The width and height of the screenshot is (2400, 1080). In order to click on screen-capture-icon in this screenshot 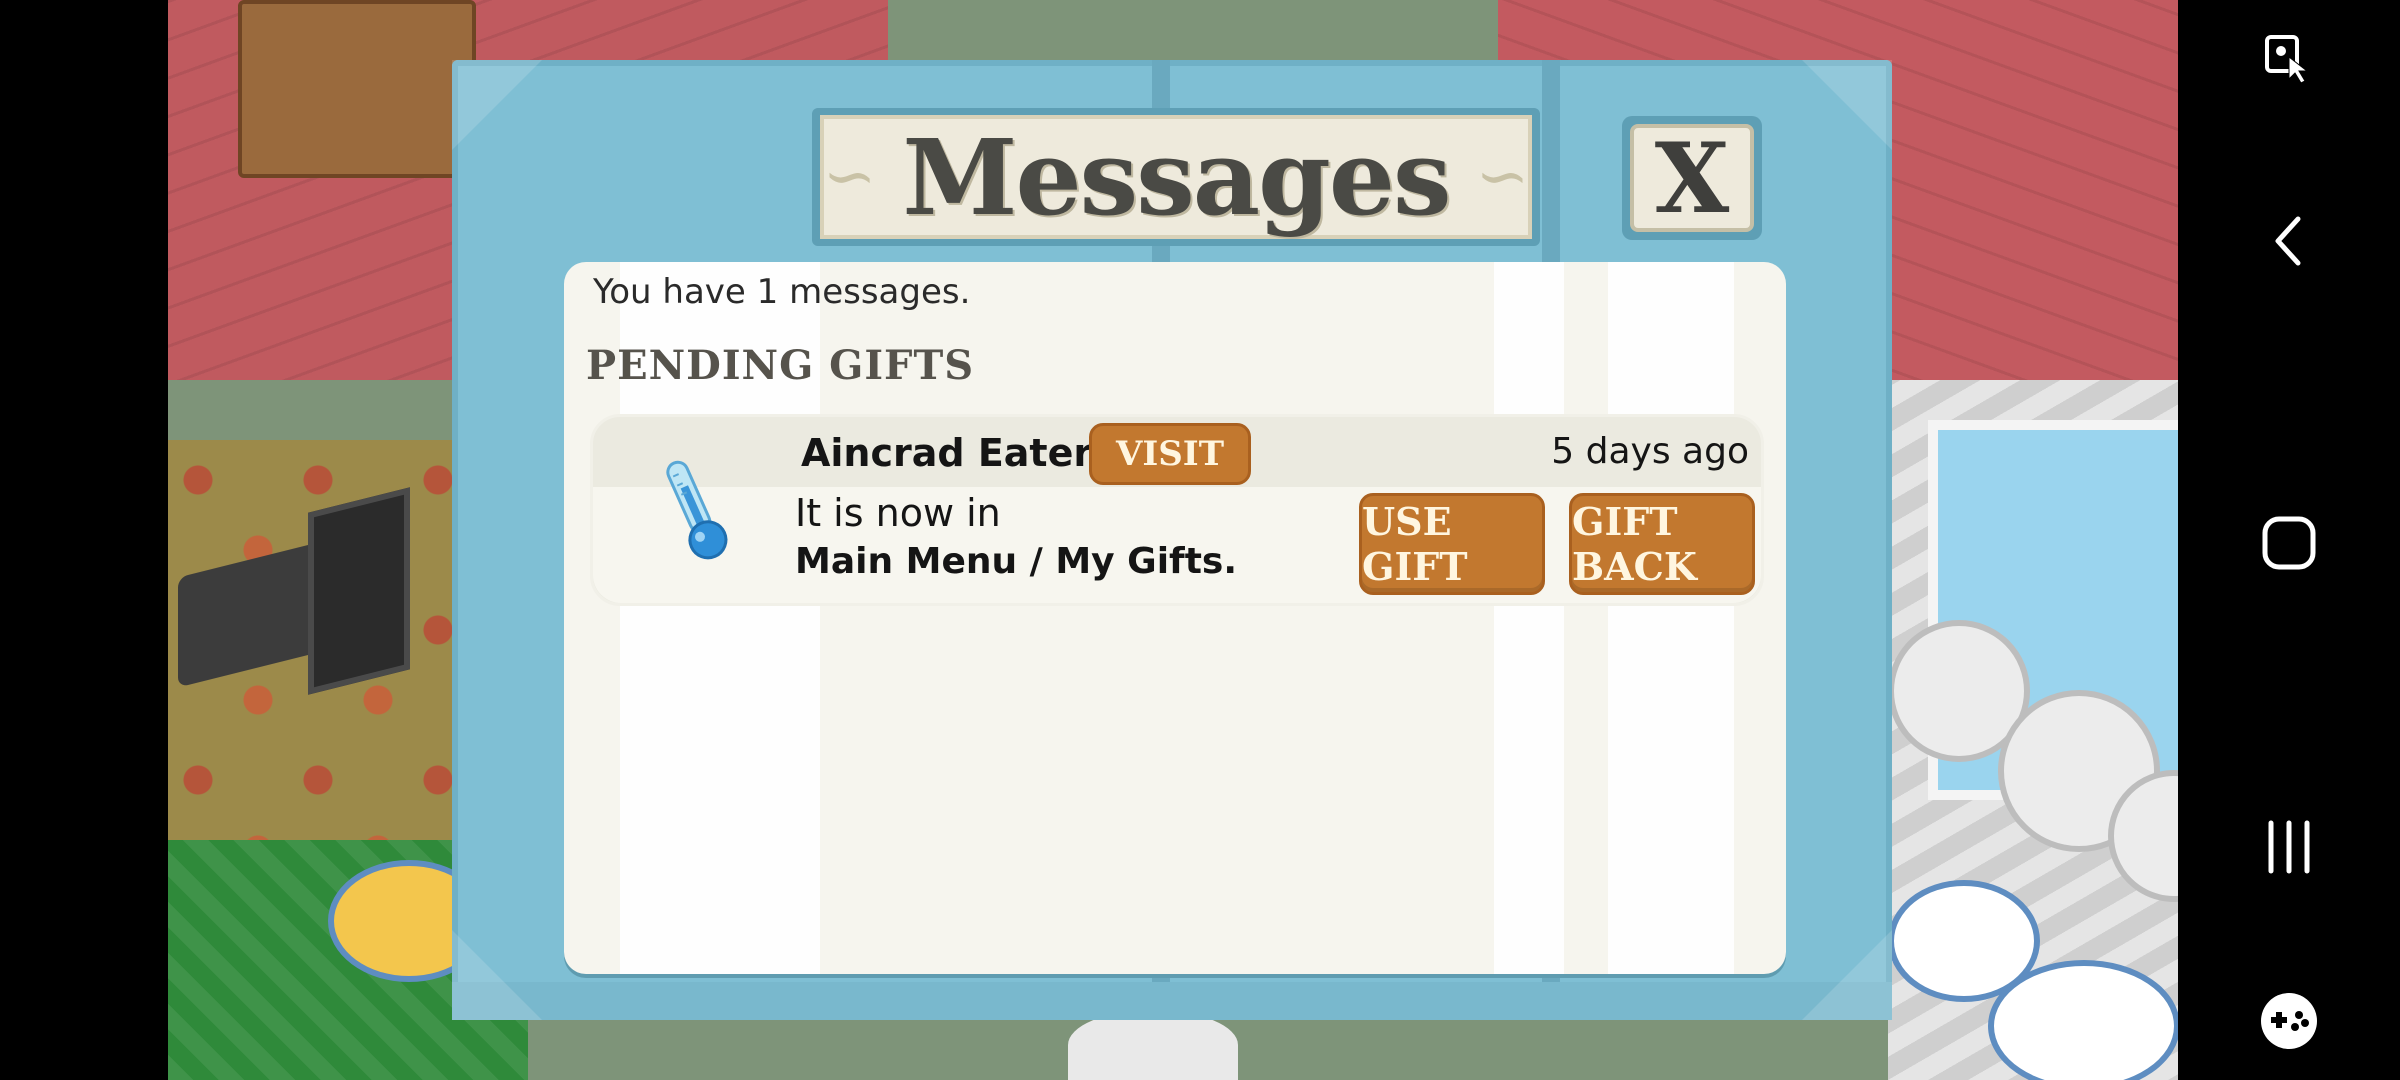, I will do `click(2289, 57)`.